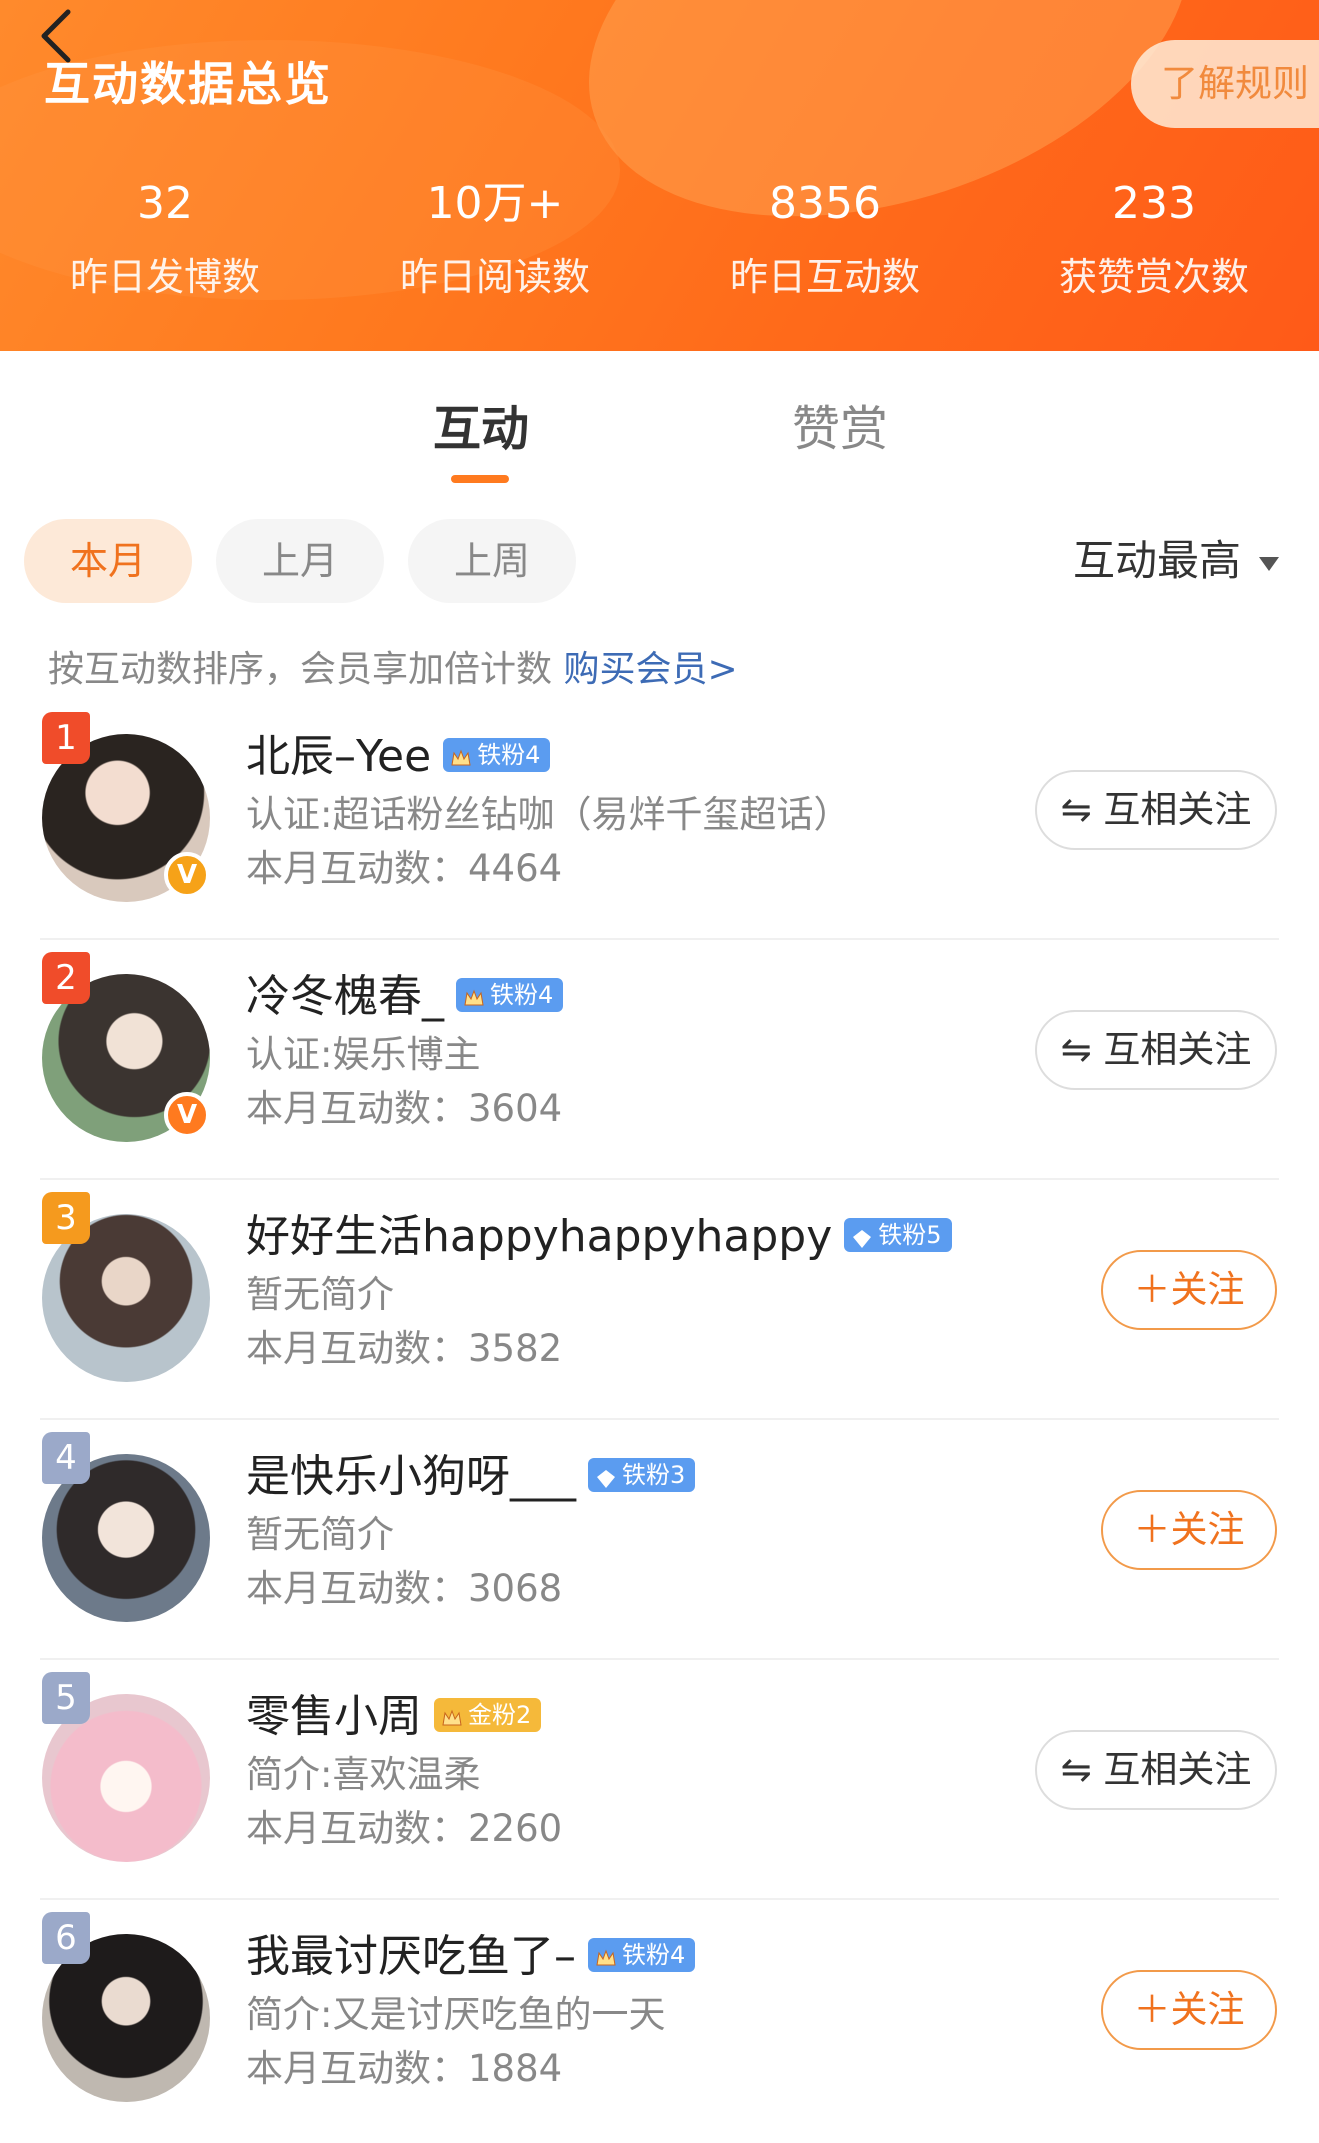 Image resolution: width=1319 pixels, height=2143 pixels. What do you see at coordinates (840, 424) in the screenshot?
I see `tab-reward: 赞赏` at bounding box center [840, 424].